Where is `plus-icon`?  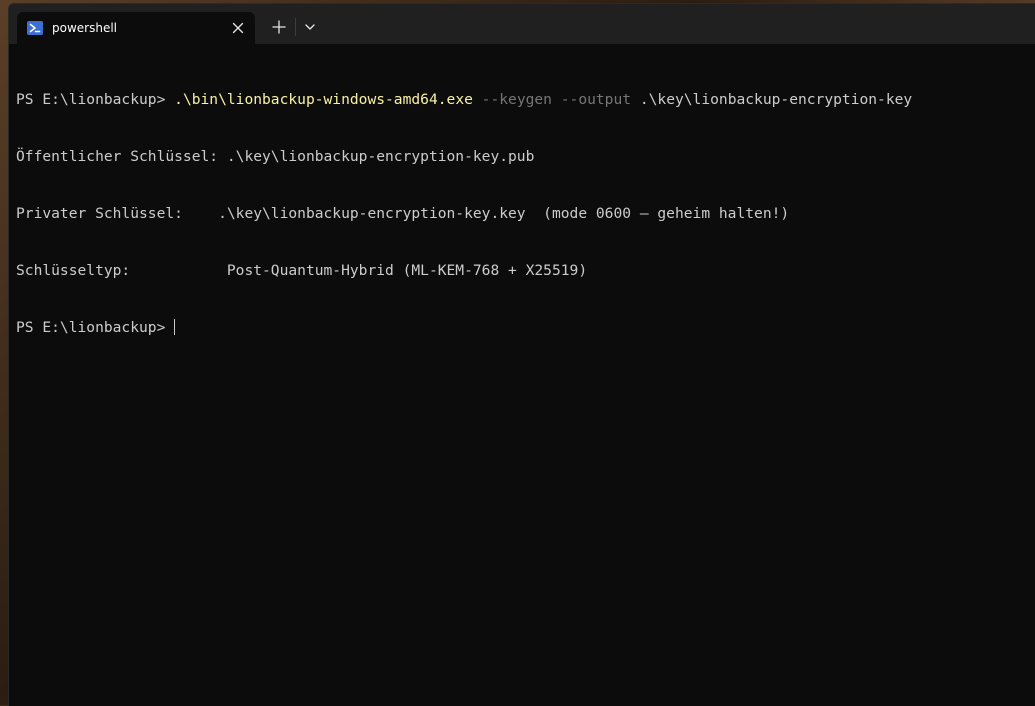
plus-icon is located at coordinates (279, 27).